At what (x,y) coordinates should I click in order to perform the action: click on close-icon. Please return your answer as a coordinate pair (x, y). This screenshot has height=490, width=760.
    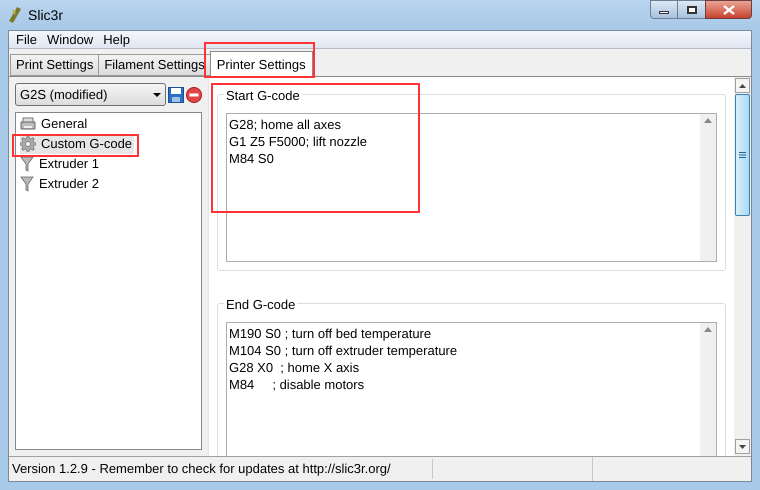
    Looking at the image, I should click on (728, 9).